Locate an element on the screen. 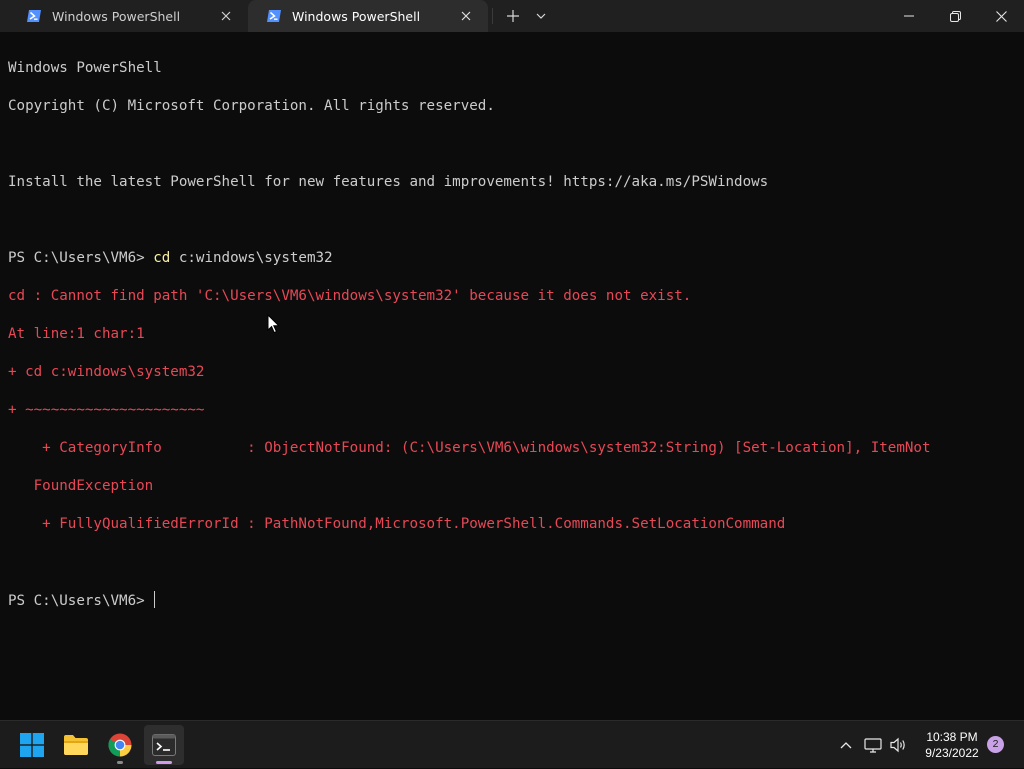 This screenshot has width=1024, height=769. network-button is located at coordinates (873, 745).